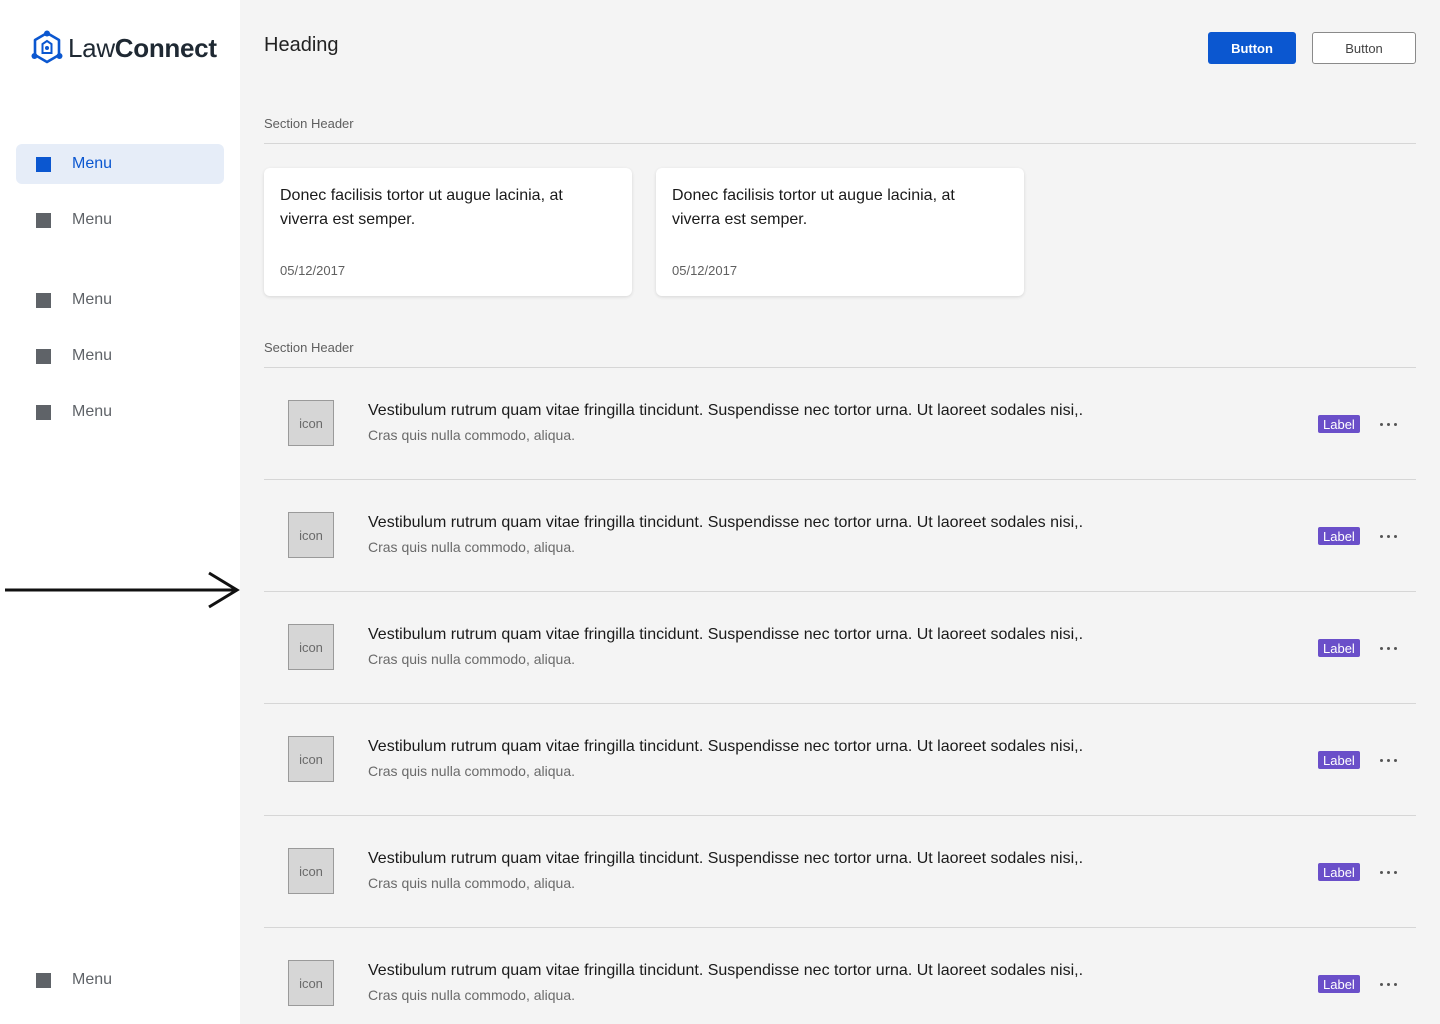 The height and width of the screenshot is (1024, 1440). I want to click on brand-logo: LawConnect, so click(123, 48).